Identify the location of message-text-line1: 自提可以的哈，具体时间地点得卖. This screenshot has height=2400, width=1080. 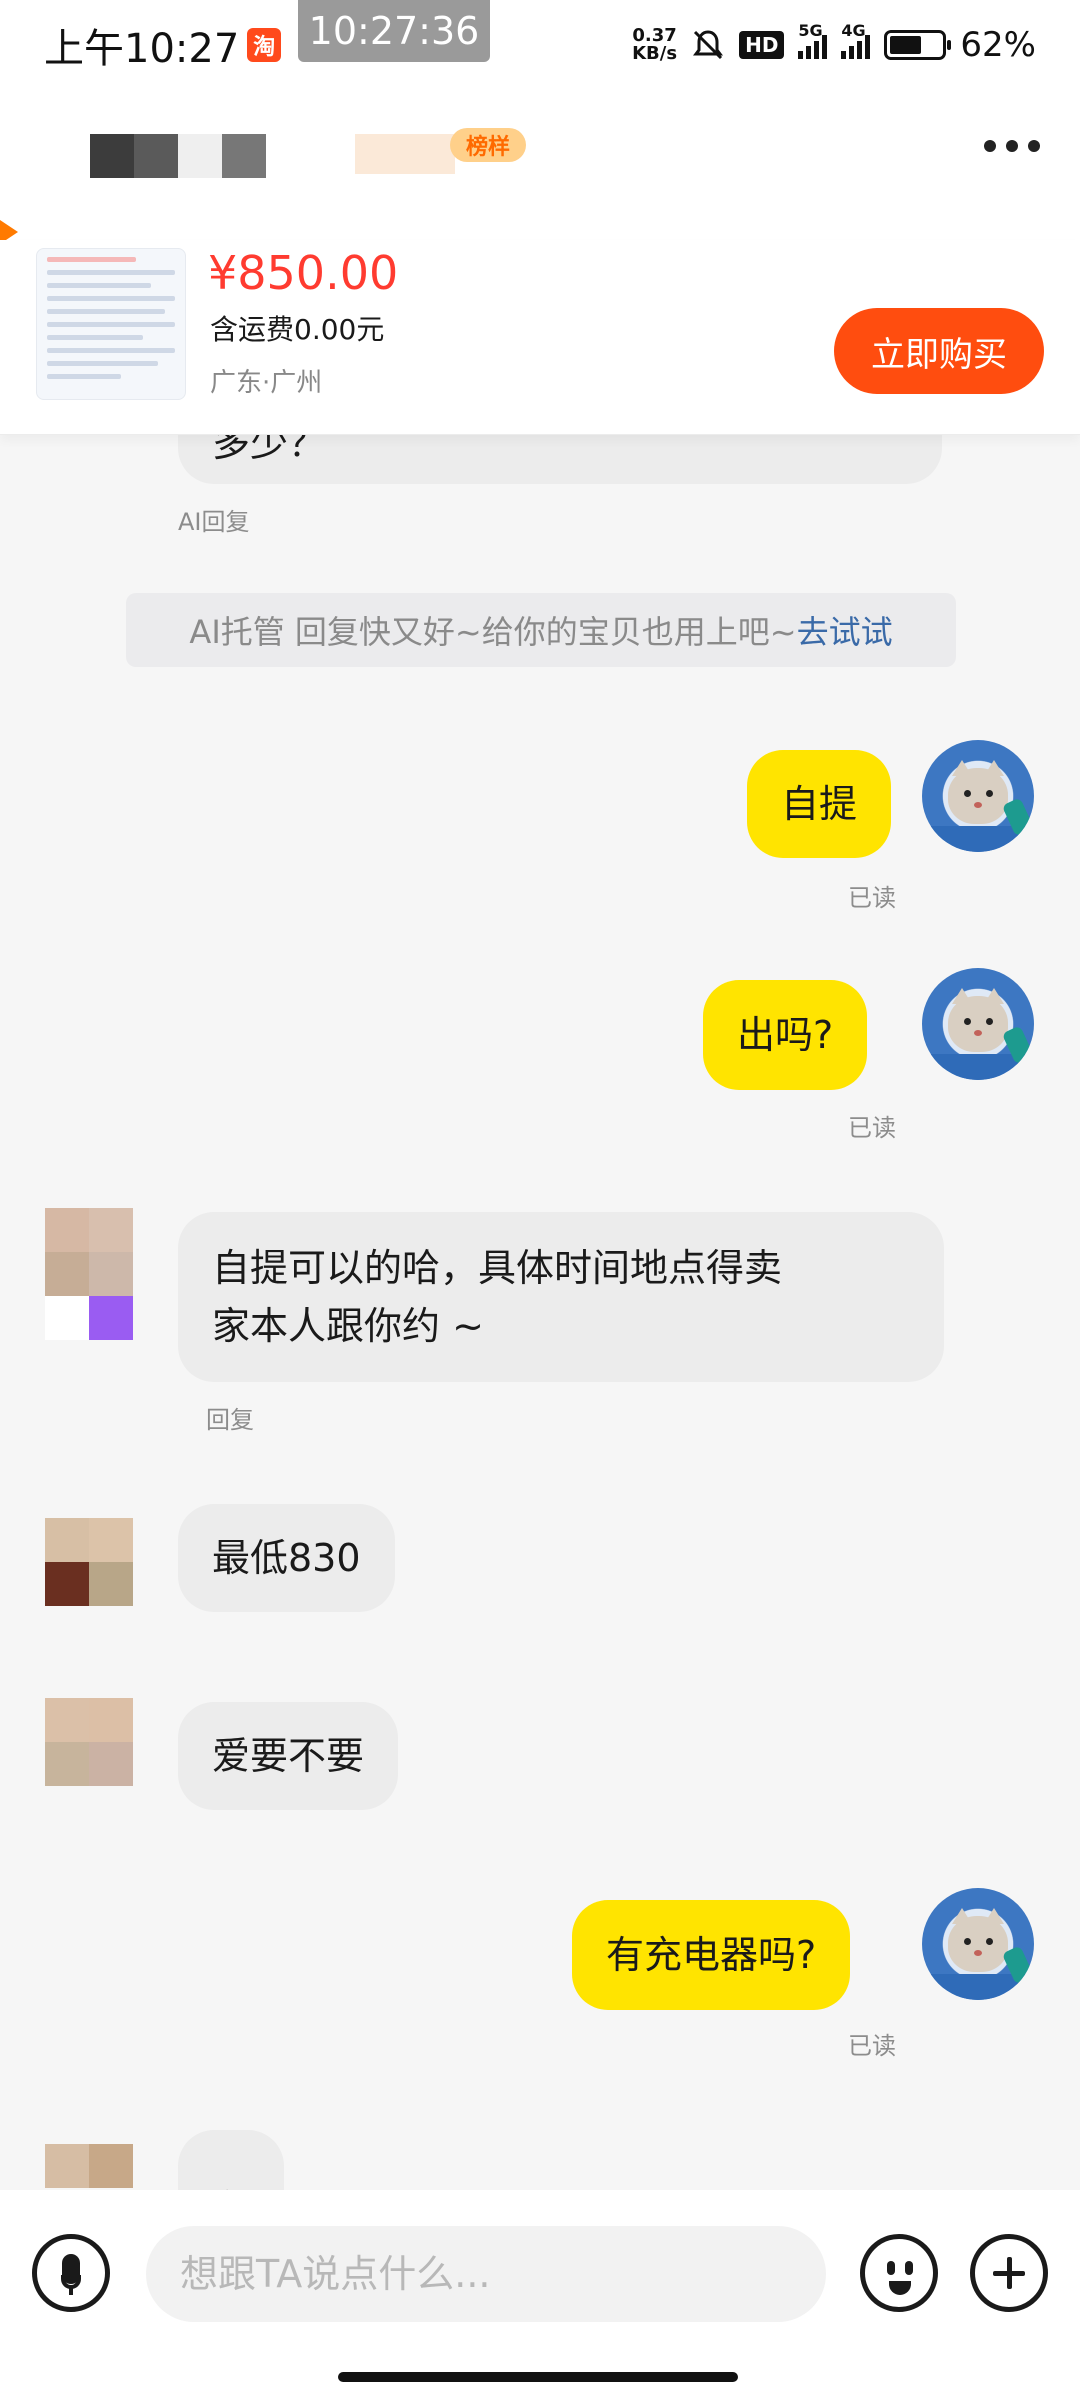
(497, 1268).